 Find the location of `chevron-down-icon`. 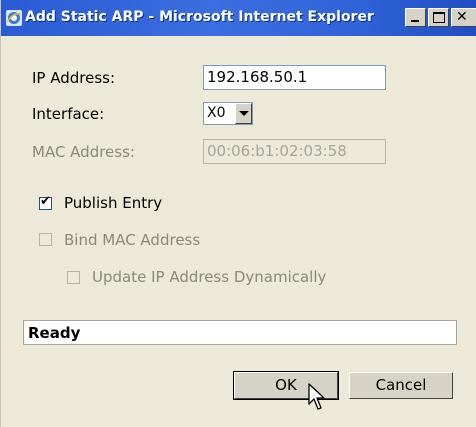

chevron-down-icon is located at coordinates (243, 113).